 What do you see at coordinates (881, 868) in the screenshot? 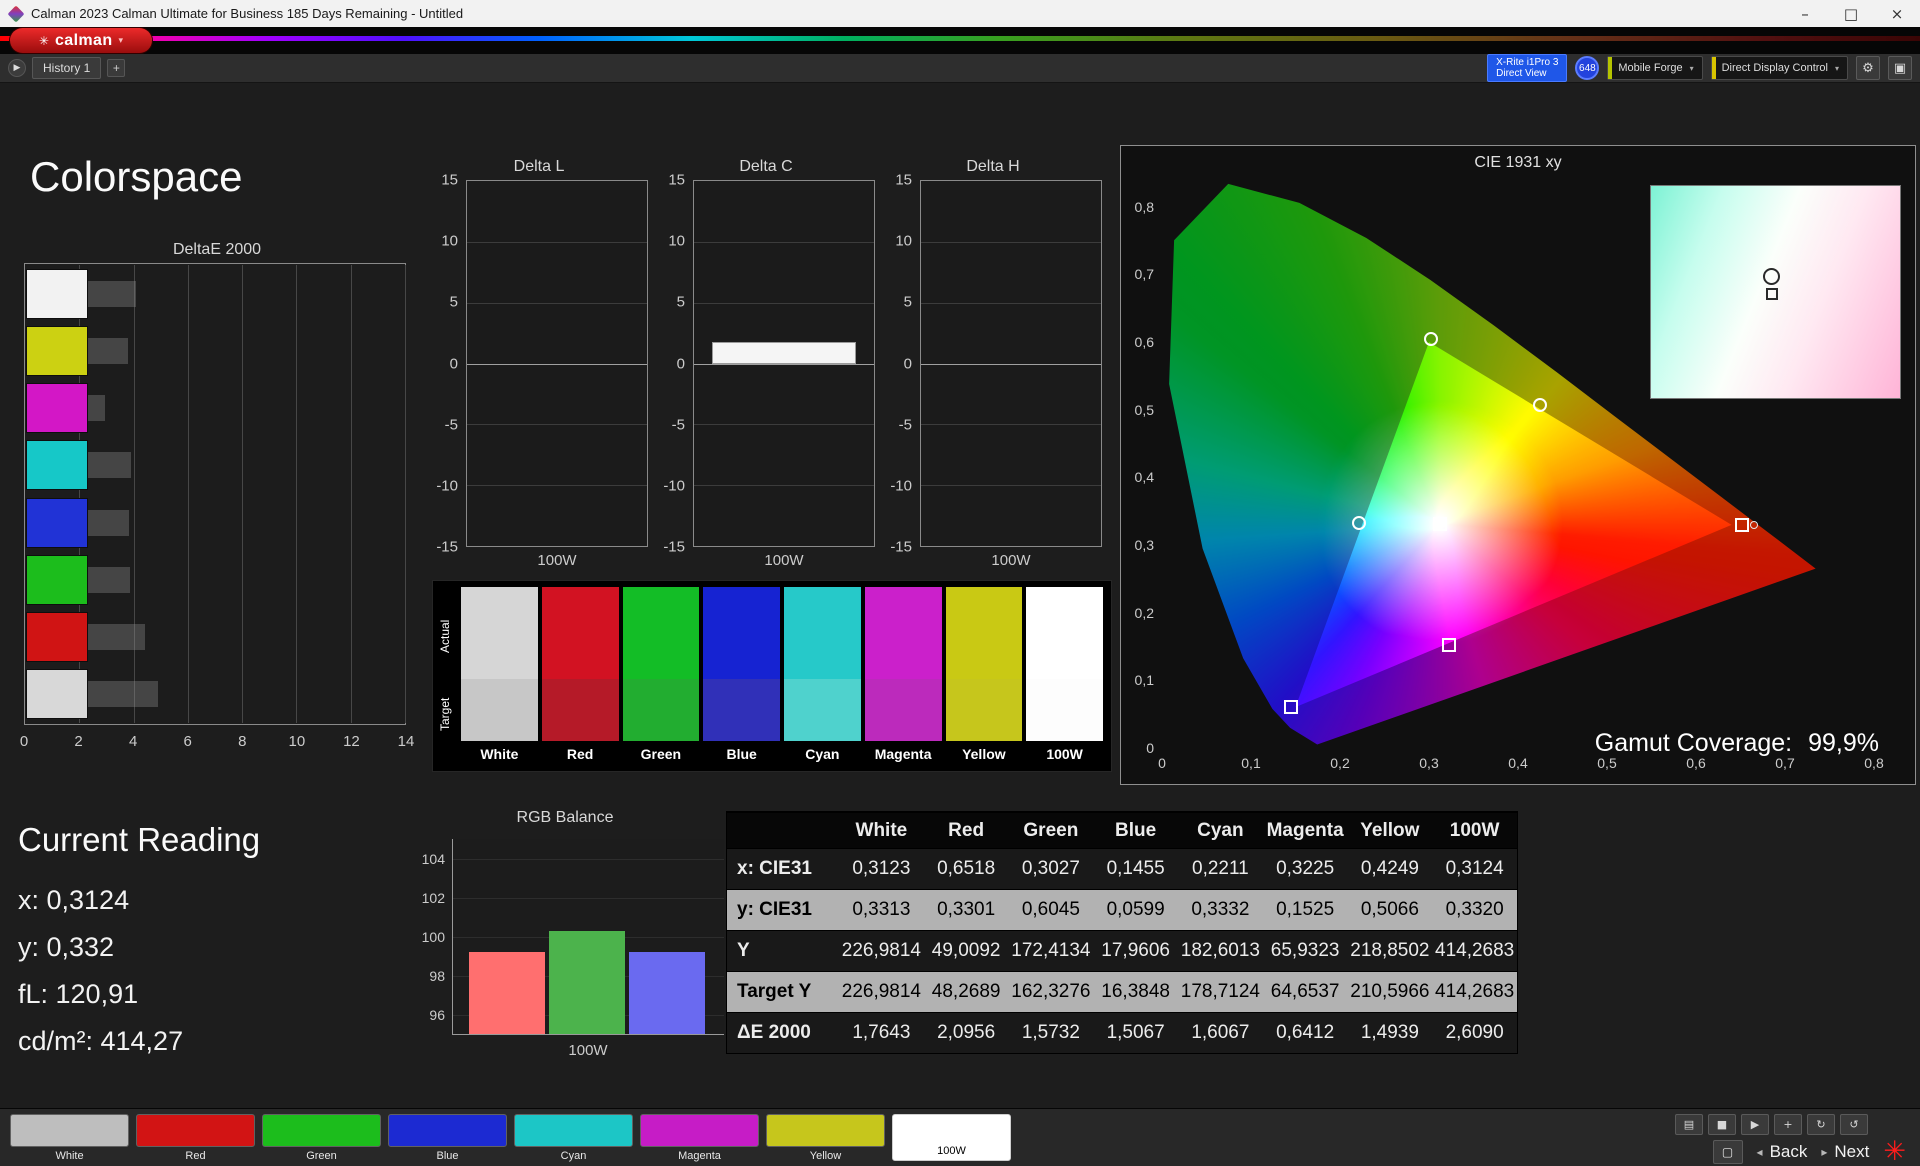
I see `table-cell: 0,3123` at bounding box center [881, 868].